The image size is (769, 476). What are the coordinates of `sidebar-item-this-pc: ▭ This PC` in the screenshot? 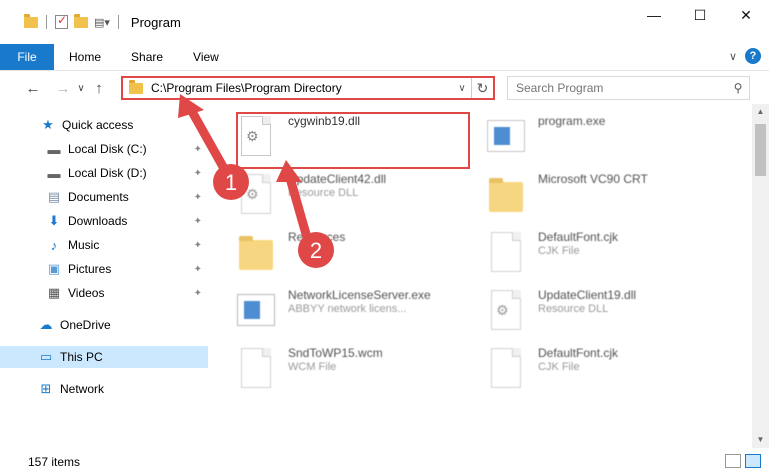 It's located at (104, 357).